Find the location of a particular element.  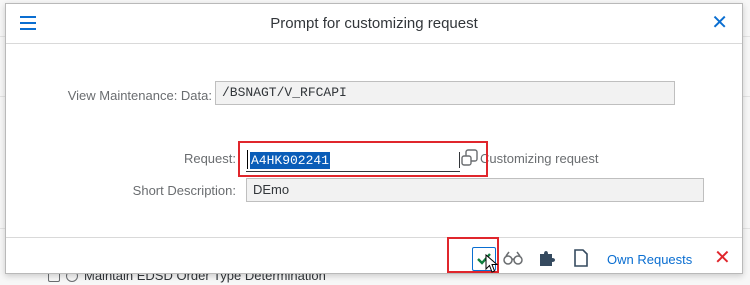

dialog-title: Prompt for customizing request is located at coordinates (374, 23).